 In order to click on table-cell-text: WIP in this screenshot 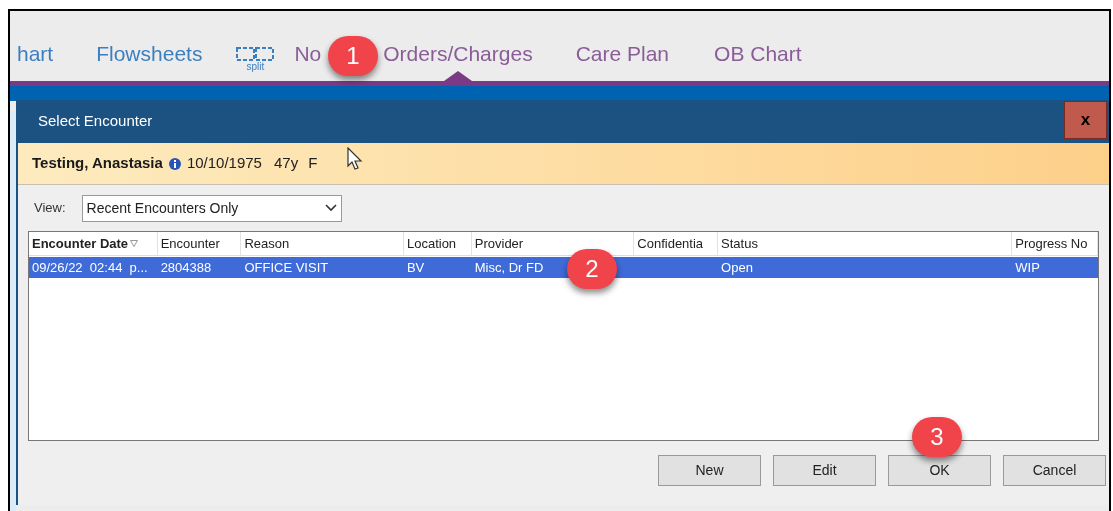, I will do `click(1027, 267)`.